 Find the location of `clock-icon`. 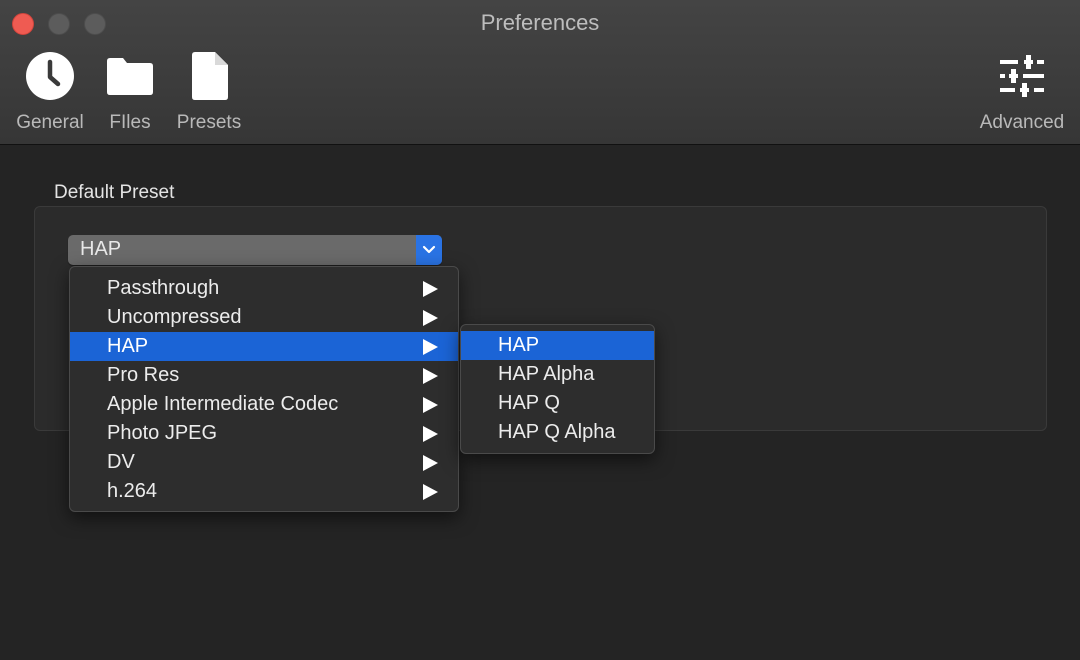

clock-icon is located at coordinates (50, 78).